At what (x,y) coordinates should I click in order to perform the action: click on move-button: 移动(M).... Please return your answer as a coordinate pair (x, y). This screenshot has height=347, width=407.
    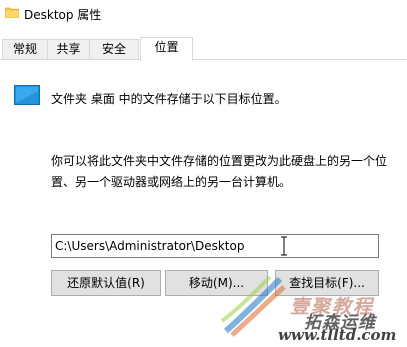
    Looking at the image, I should click on (216, 283).